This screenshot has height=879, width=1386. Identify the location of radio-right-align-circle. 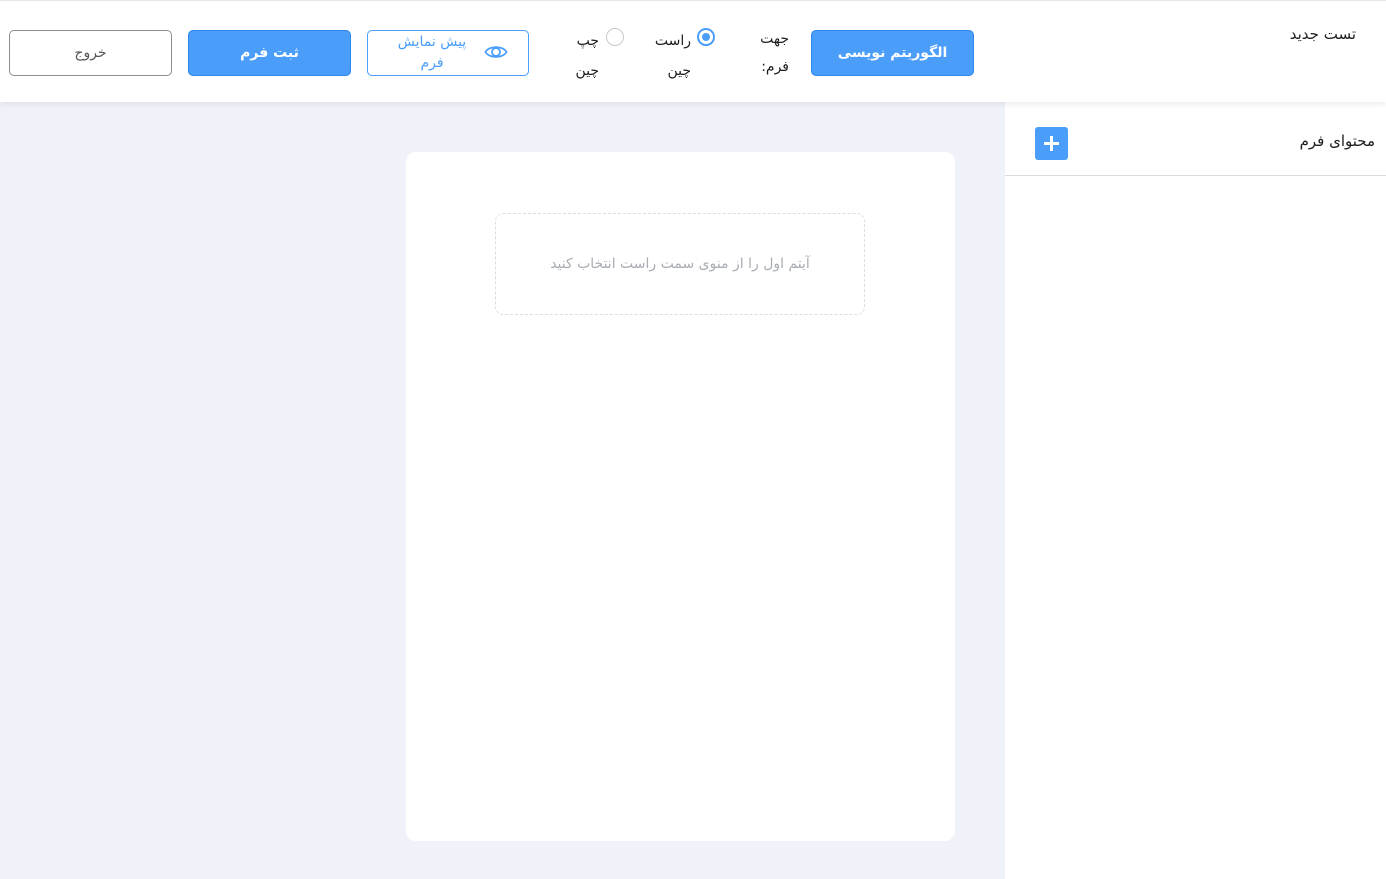
(706, 37).